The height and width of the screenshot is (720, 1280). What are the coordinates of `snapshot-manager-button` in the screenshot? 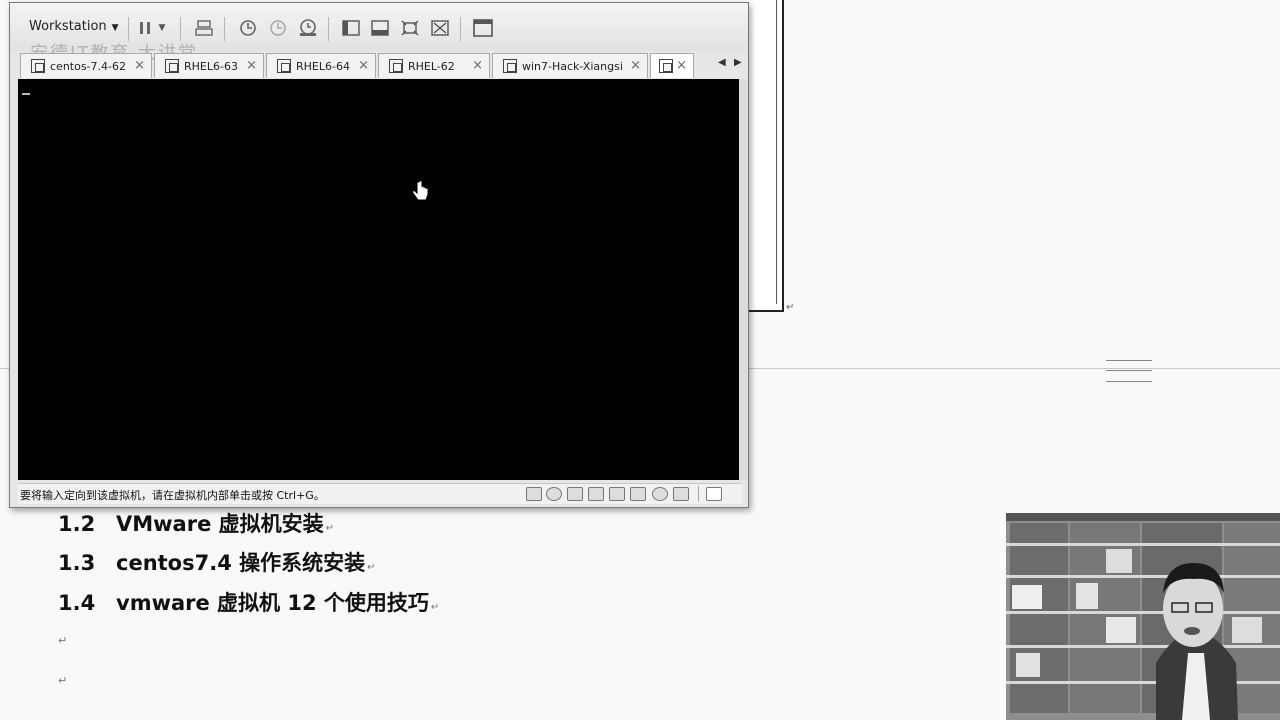 It's located at (308, 28).